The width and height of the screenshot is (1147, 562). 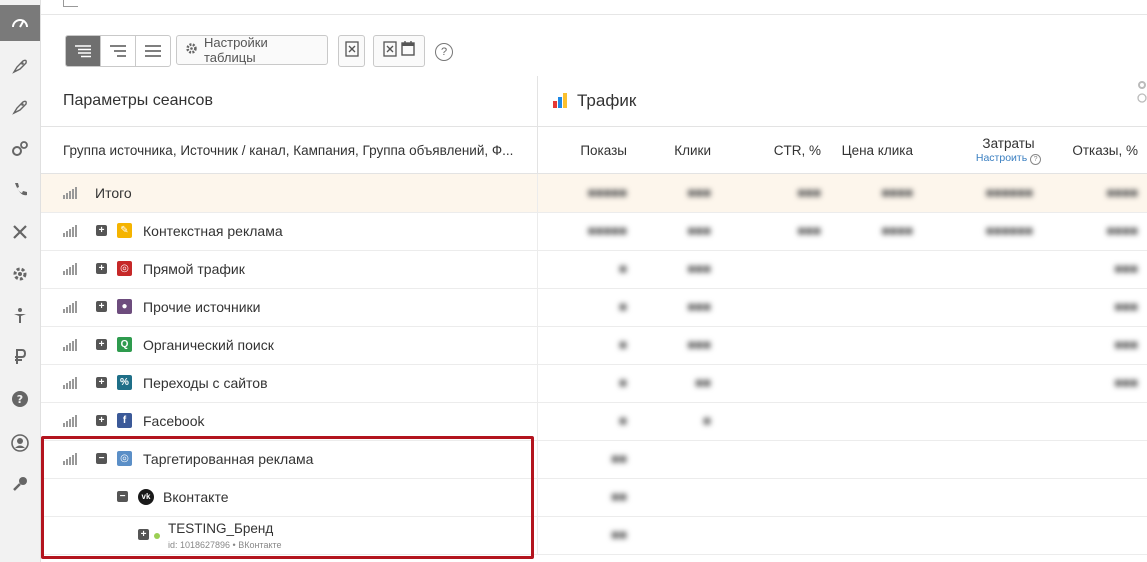 What do you see at coordinates (205, 383) in the screenshot?
I see `row-label: Переходы с сайтов` at bounding box center [205, 383].